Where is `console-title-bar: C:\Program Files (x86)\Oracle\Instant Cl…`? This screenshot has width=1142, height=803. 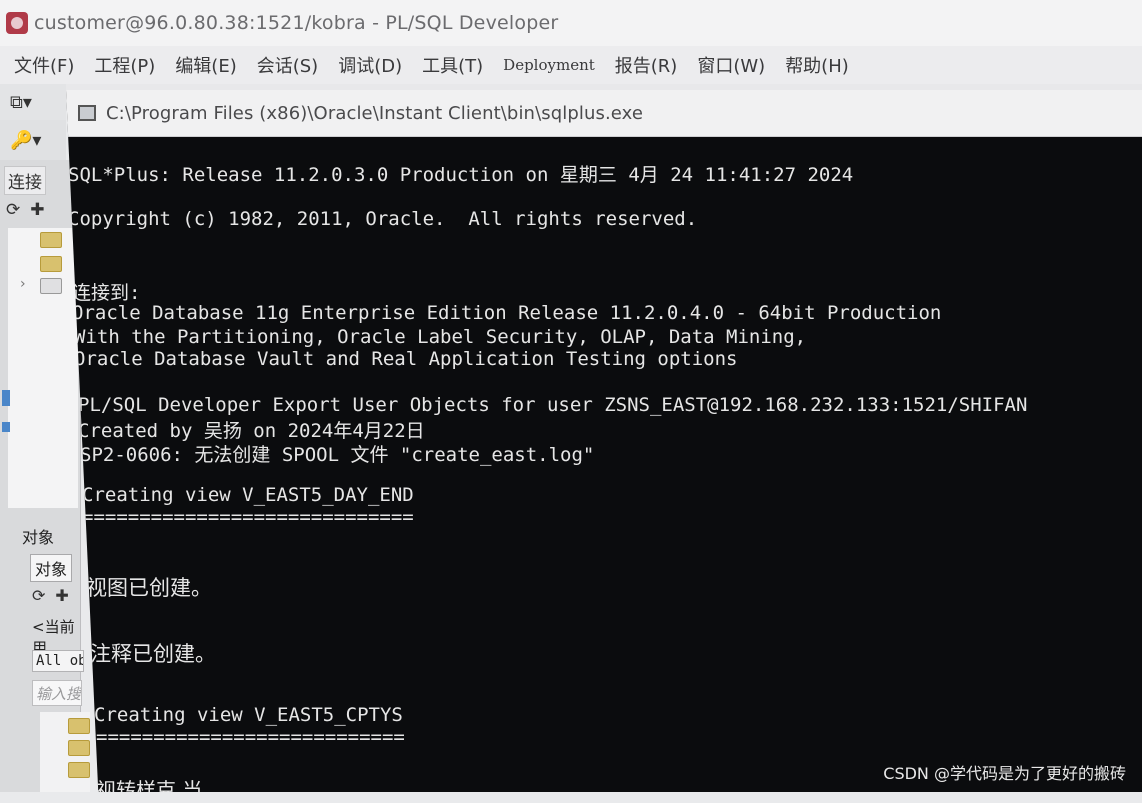
console-title-bar: C:\Program Files (x86)\Oracle\Instant Cl… is located at coordinates (604, 113).